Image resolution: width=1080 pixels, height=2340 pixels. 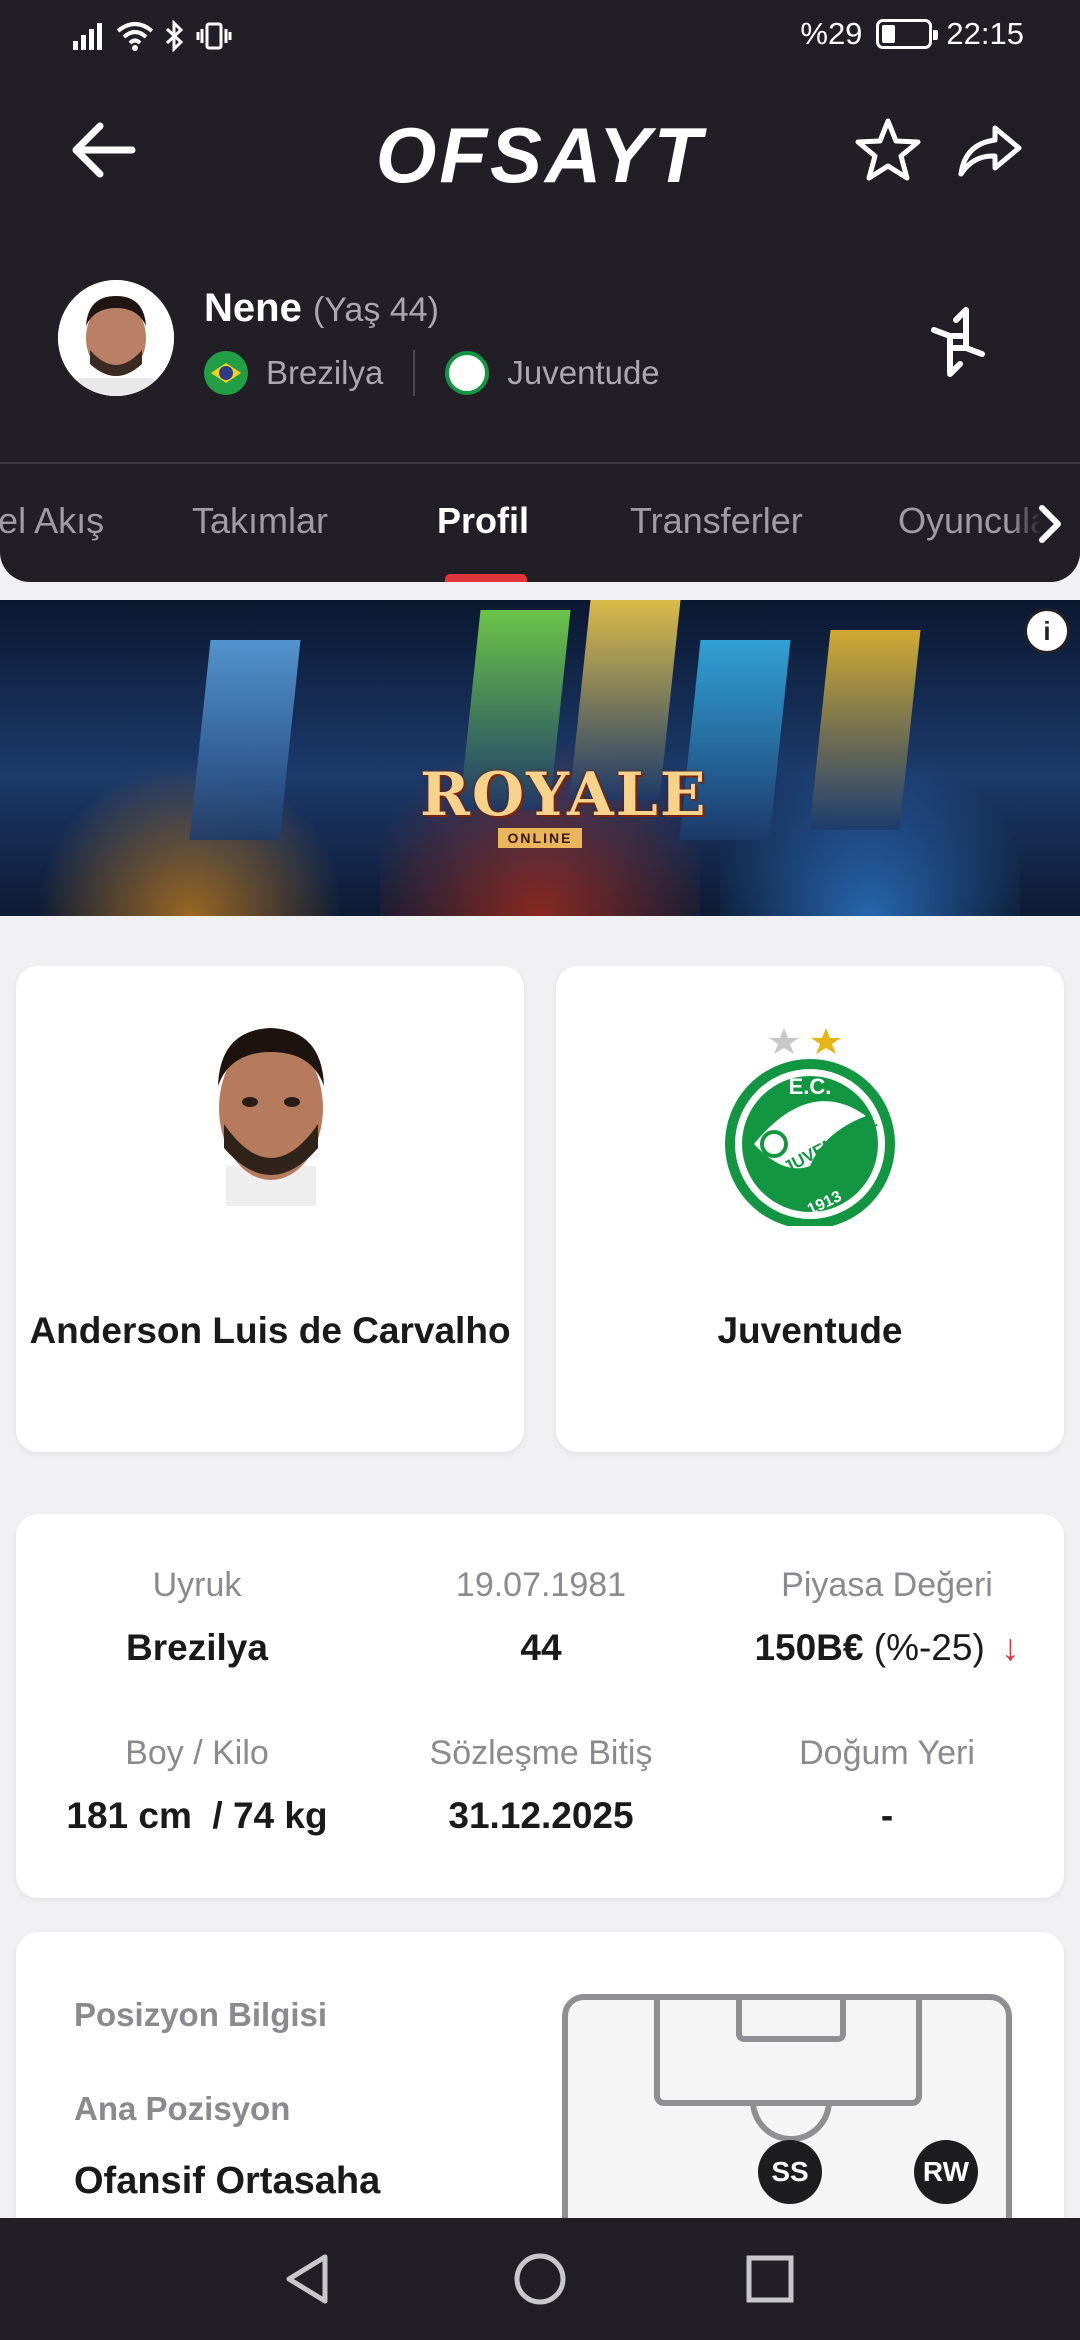 What do you see at coordinates (791, 2121) in the screenshot?
I see `pitch-penalty-arc` at bounding box center [791, 2121].